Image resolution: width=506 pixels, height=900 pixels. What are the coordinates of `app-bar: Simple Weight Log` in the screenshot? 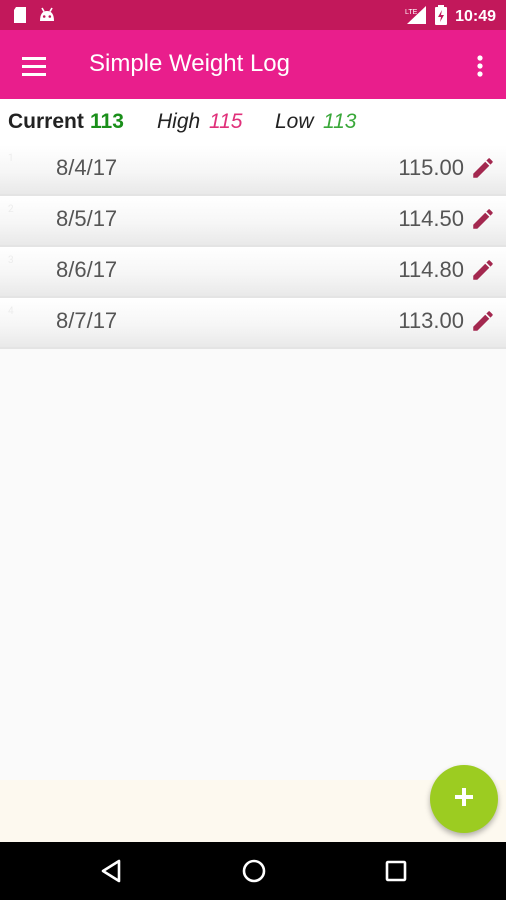 It's located at (253, 64).